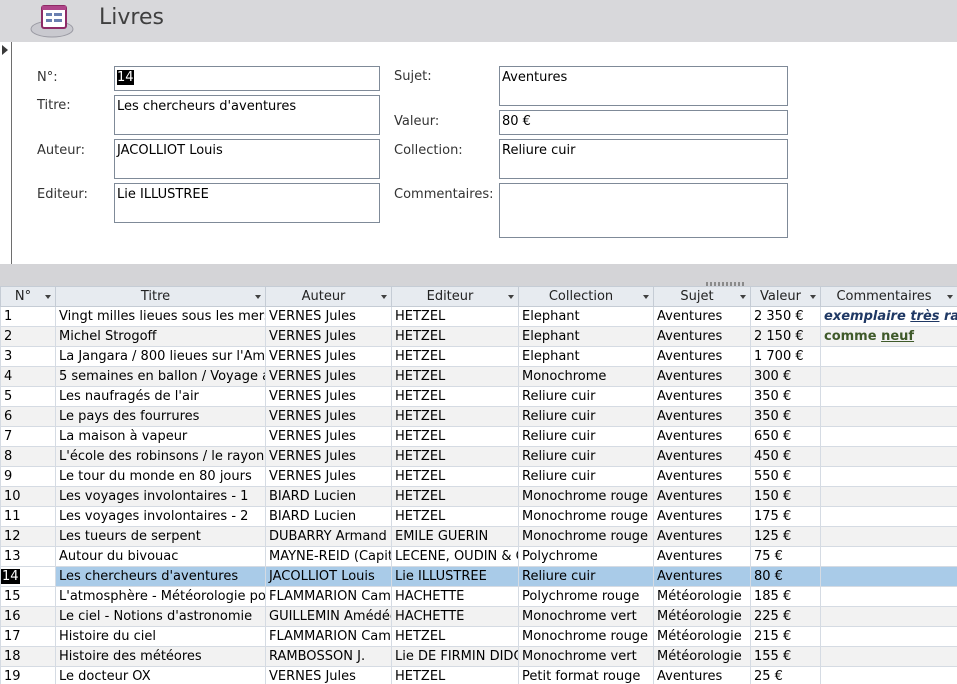 This screenshot has width=957, height=684. I want to click on cell-valeur: 80 €, so click(785, 576).